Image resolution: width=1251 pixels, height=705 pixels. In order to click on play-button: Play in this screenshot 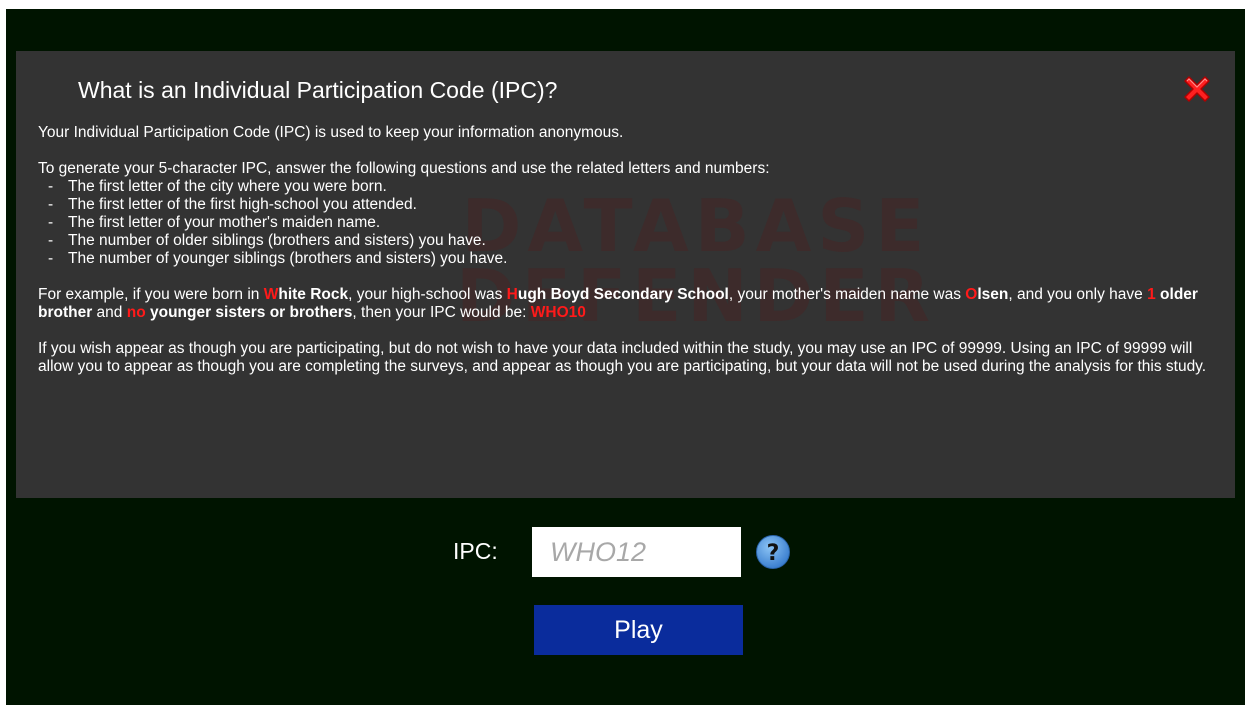, I will do `click(638, 630)`.